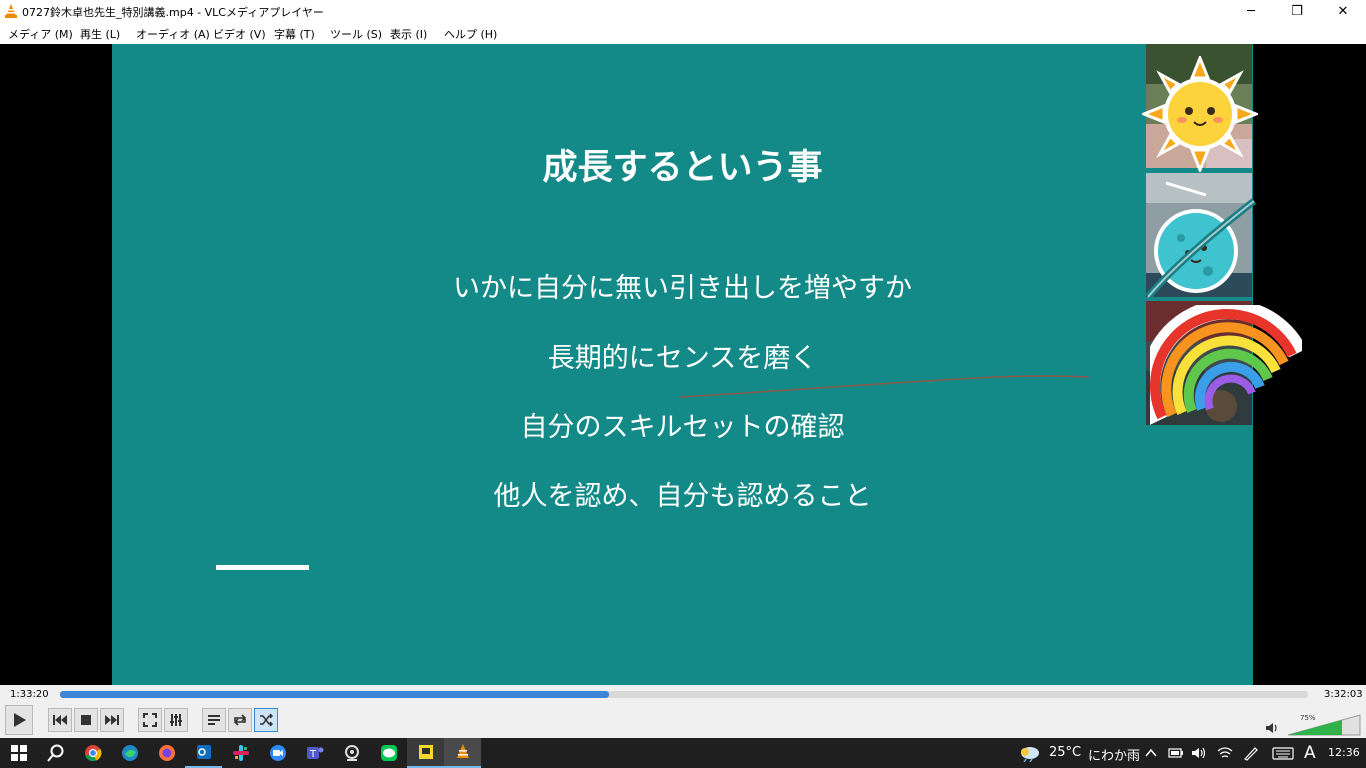 The height and width of the screenshot is (768, 1366). Describe the element at coordinates (408, 34) in the screenshot. I see `menu-view: 表示 (I)` at that location.